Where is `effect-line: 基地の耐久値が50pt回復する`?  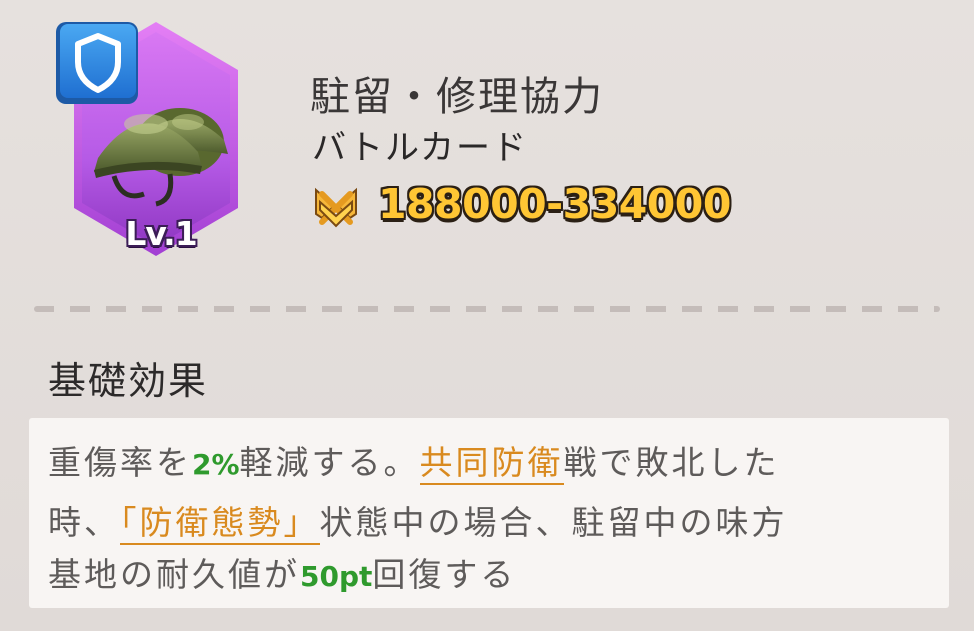
effect-line: 基地の耐久値が50pt回復する is located at coordinates (282, 572).